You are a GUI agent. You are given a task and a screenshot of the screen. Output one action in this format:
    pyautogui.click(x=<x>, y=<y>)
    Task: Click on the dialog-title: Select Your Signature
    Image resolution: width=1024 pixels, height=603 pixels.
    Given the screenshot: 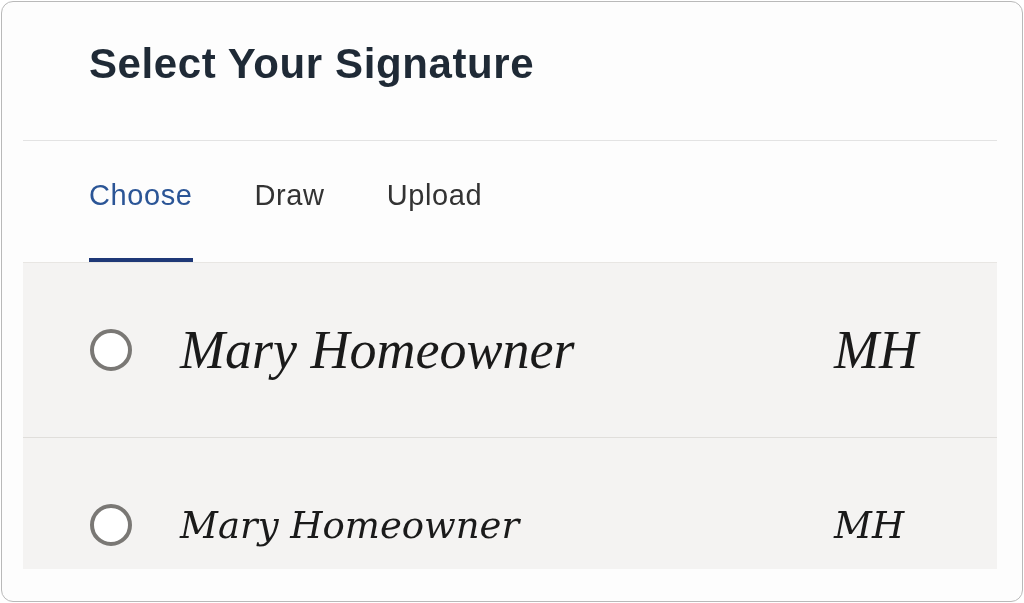 What is the action you would take?
    pyautogui.click(x=312, y=64)
    